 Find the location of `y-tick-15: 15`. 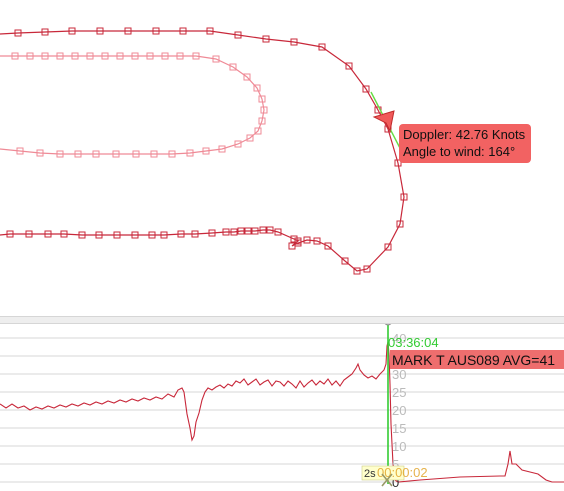

y-tick-15: 15 is located at coordinates (399, 428).